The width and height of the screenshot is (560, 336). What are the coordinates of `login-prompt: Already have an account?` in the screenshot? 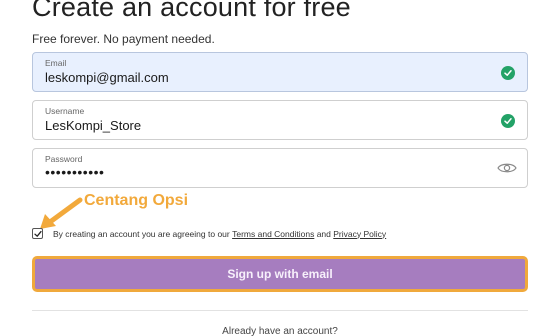 It's located at (280, 331).